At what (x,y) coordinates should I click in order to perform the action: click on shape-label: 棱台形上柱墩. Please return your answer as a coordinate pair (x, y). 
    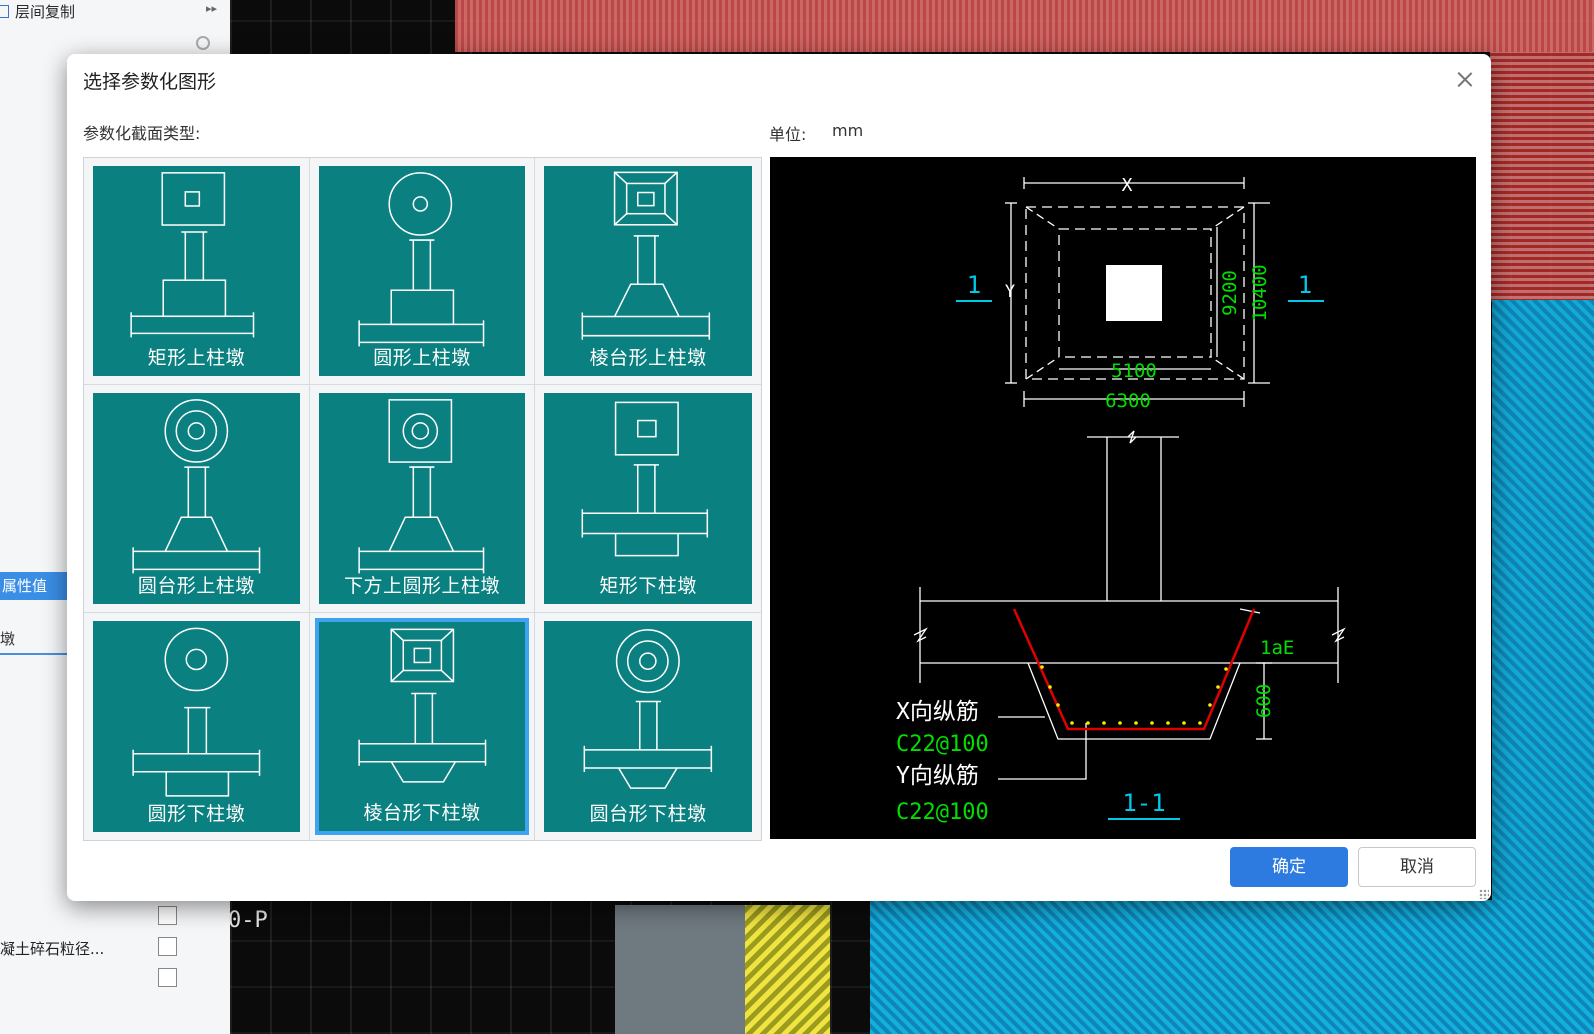
    Looking at the image, I should click on (648, 358).